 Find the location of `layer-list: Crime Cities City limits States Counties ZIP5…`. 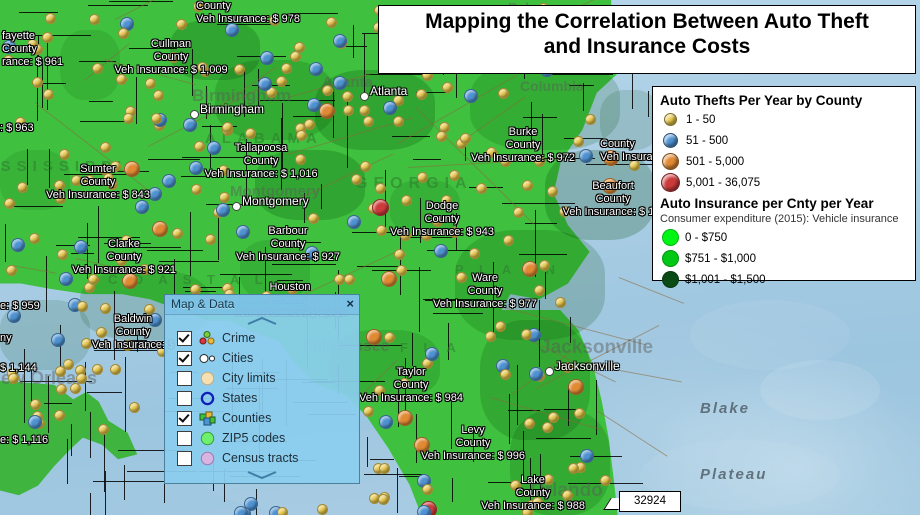

layer-list: Crime Cities City limits States Counties ZIP5… is located at coordinates (262, 398).